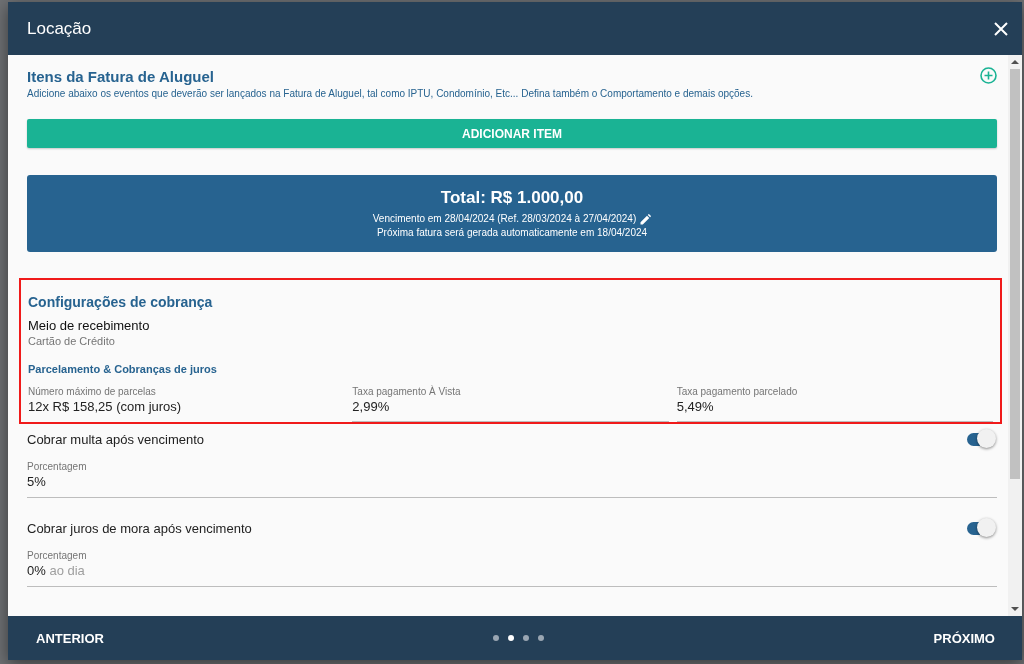 This screenshot has height=664, width=1024. I want to click on input-field: Número máximo de parcelas 12x R$ 158,25 (com juros), so click(186, 403).